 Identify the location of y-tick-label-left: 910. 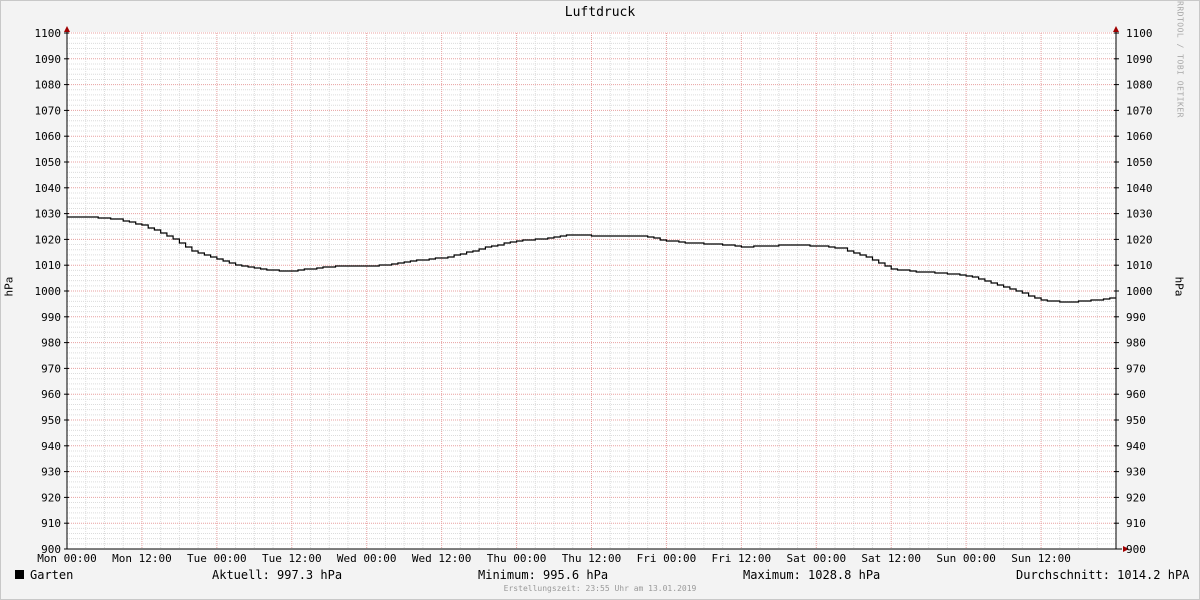
(51, 523).